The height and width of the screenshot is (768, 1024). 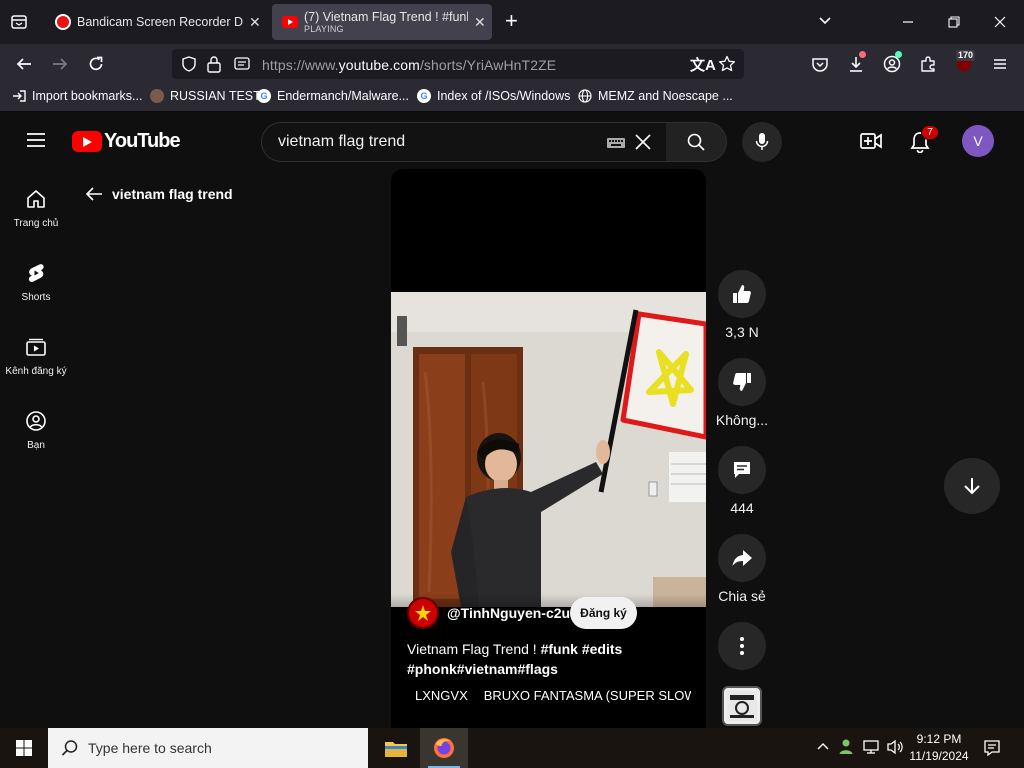 I want to click on user-status-tray-icon, so click(x=847, y=747).